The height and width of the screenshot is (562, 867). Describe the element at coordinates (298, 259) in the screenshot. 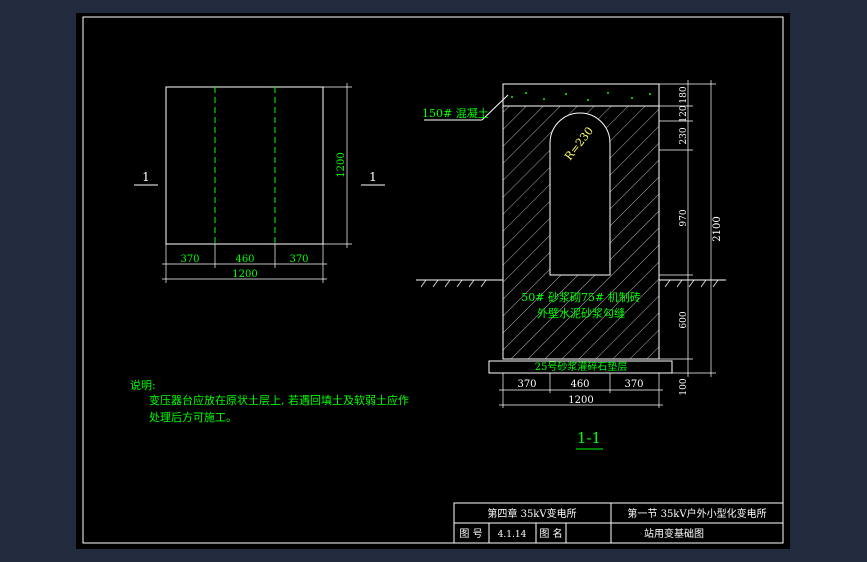

I see `plan-dim-right: 370` at that location.